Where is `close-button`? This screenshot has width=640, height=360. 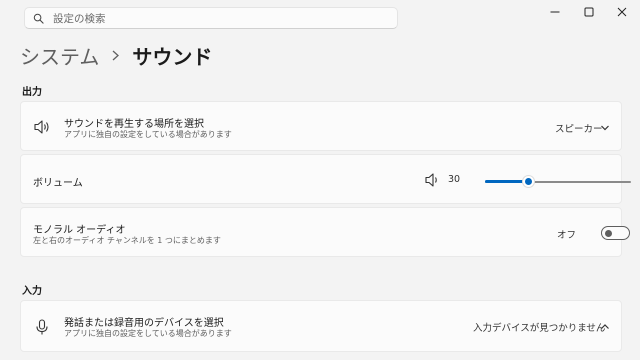 close-button is located at coordinates (622, 12).